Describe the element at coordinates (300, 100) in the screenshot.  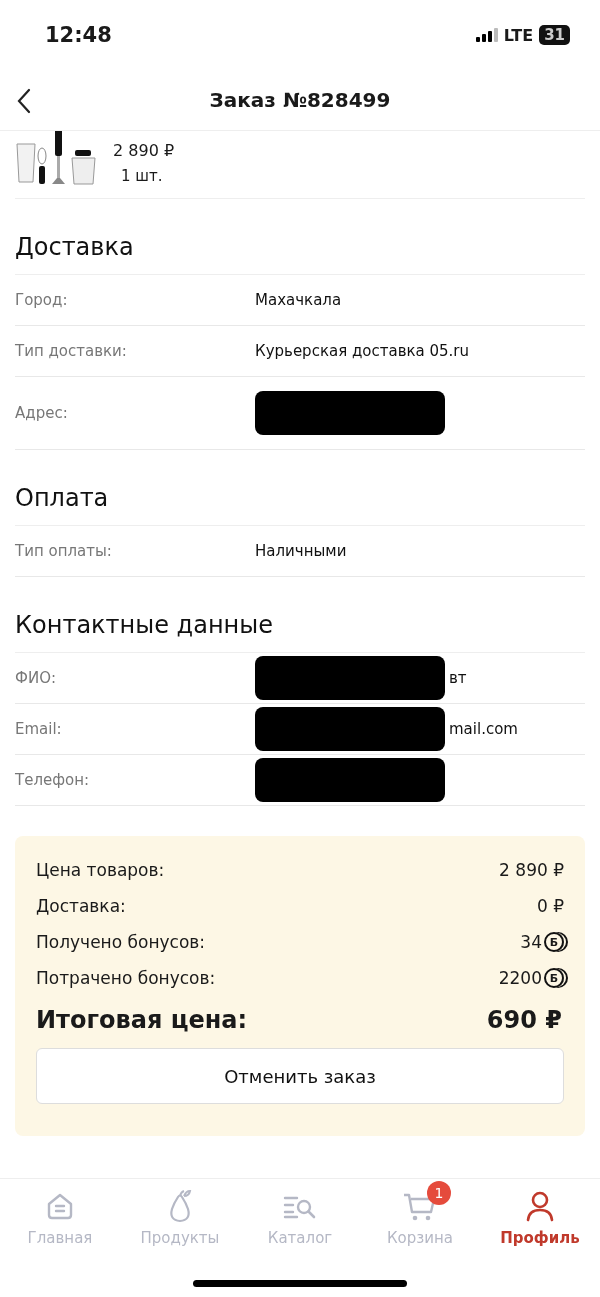
I see `order-title: Заказ №828499` at that location.